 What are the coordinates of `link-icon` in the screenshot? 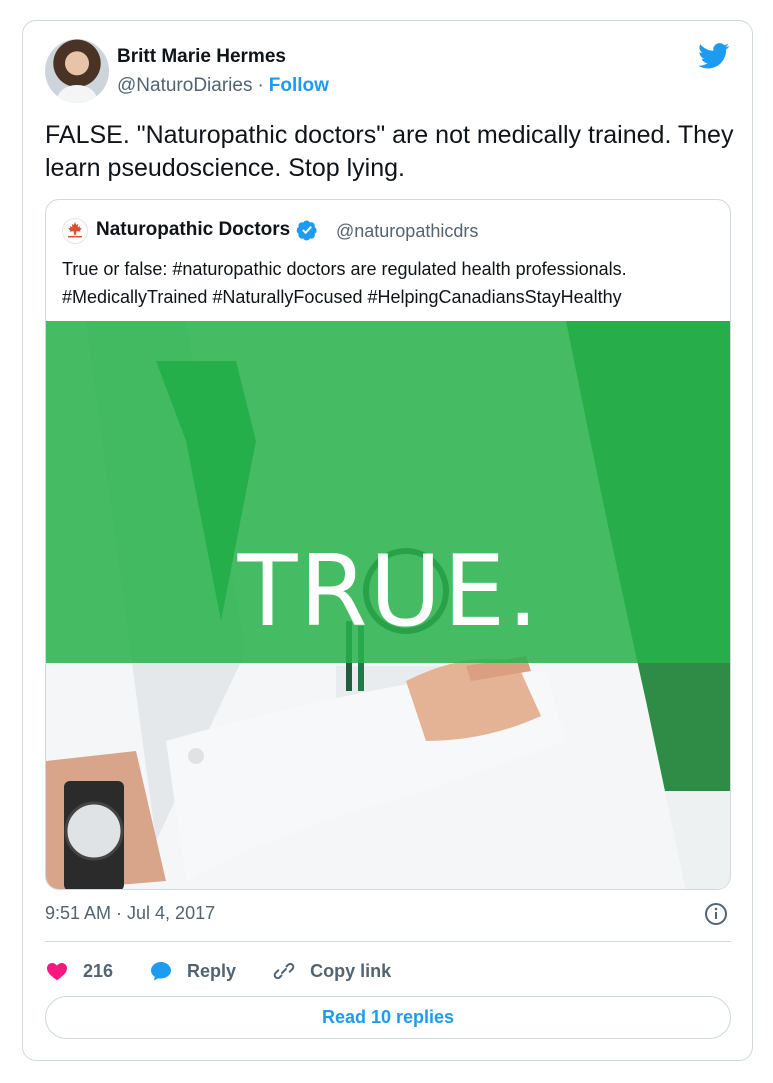 It's located at (284, 971).